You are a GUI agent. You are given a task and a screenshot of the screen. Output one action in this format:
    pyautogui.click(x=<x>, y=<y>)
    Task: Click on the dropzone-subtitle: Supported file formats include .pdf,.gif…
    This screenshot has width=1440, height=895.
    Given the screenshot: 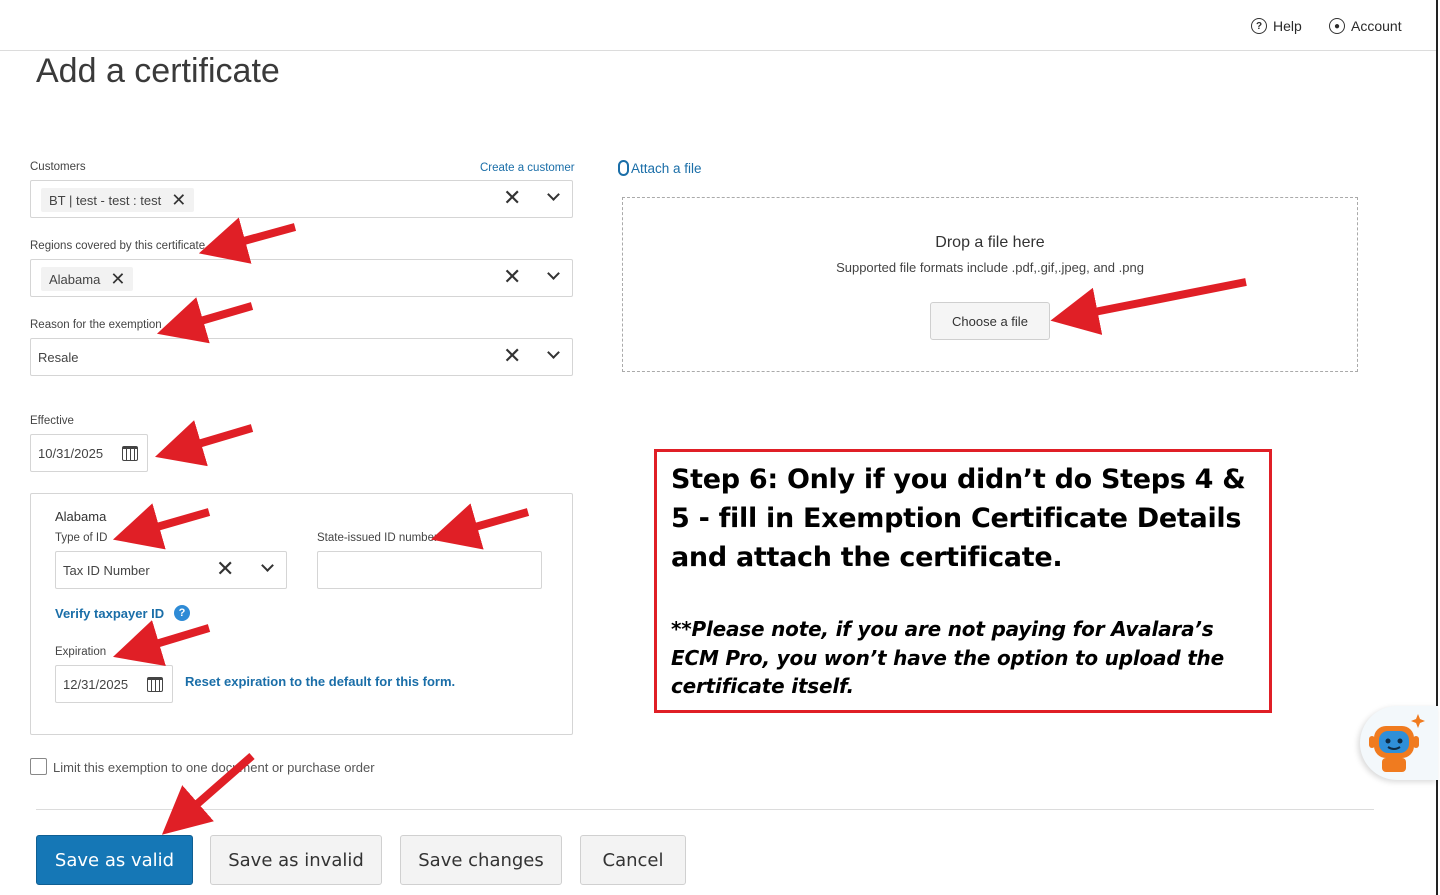 What is the action you would take?
    pyautogui.click(x=990, y=267)
    